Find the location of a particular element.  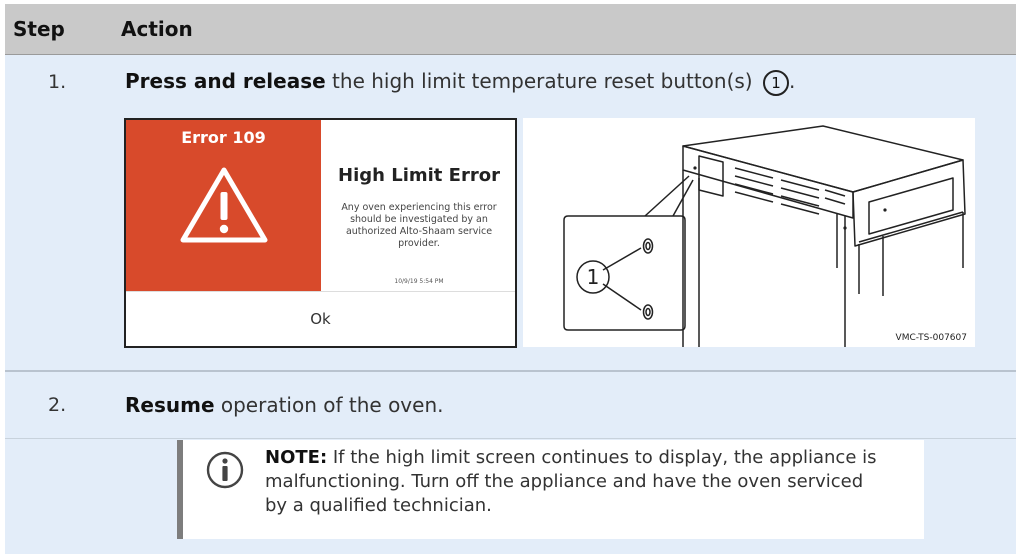

header-action: Action is located at coordinates (157, 29).